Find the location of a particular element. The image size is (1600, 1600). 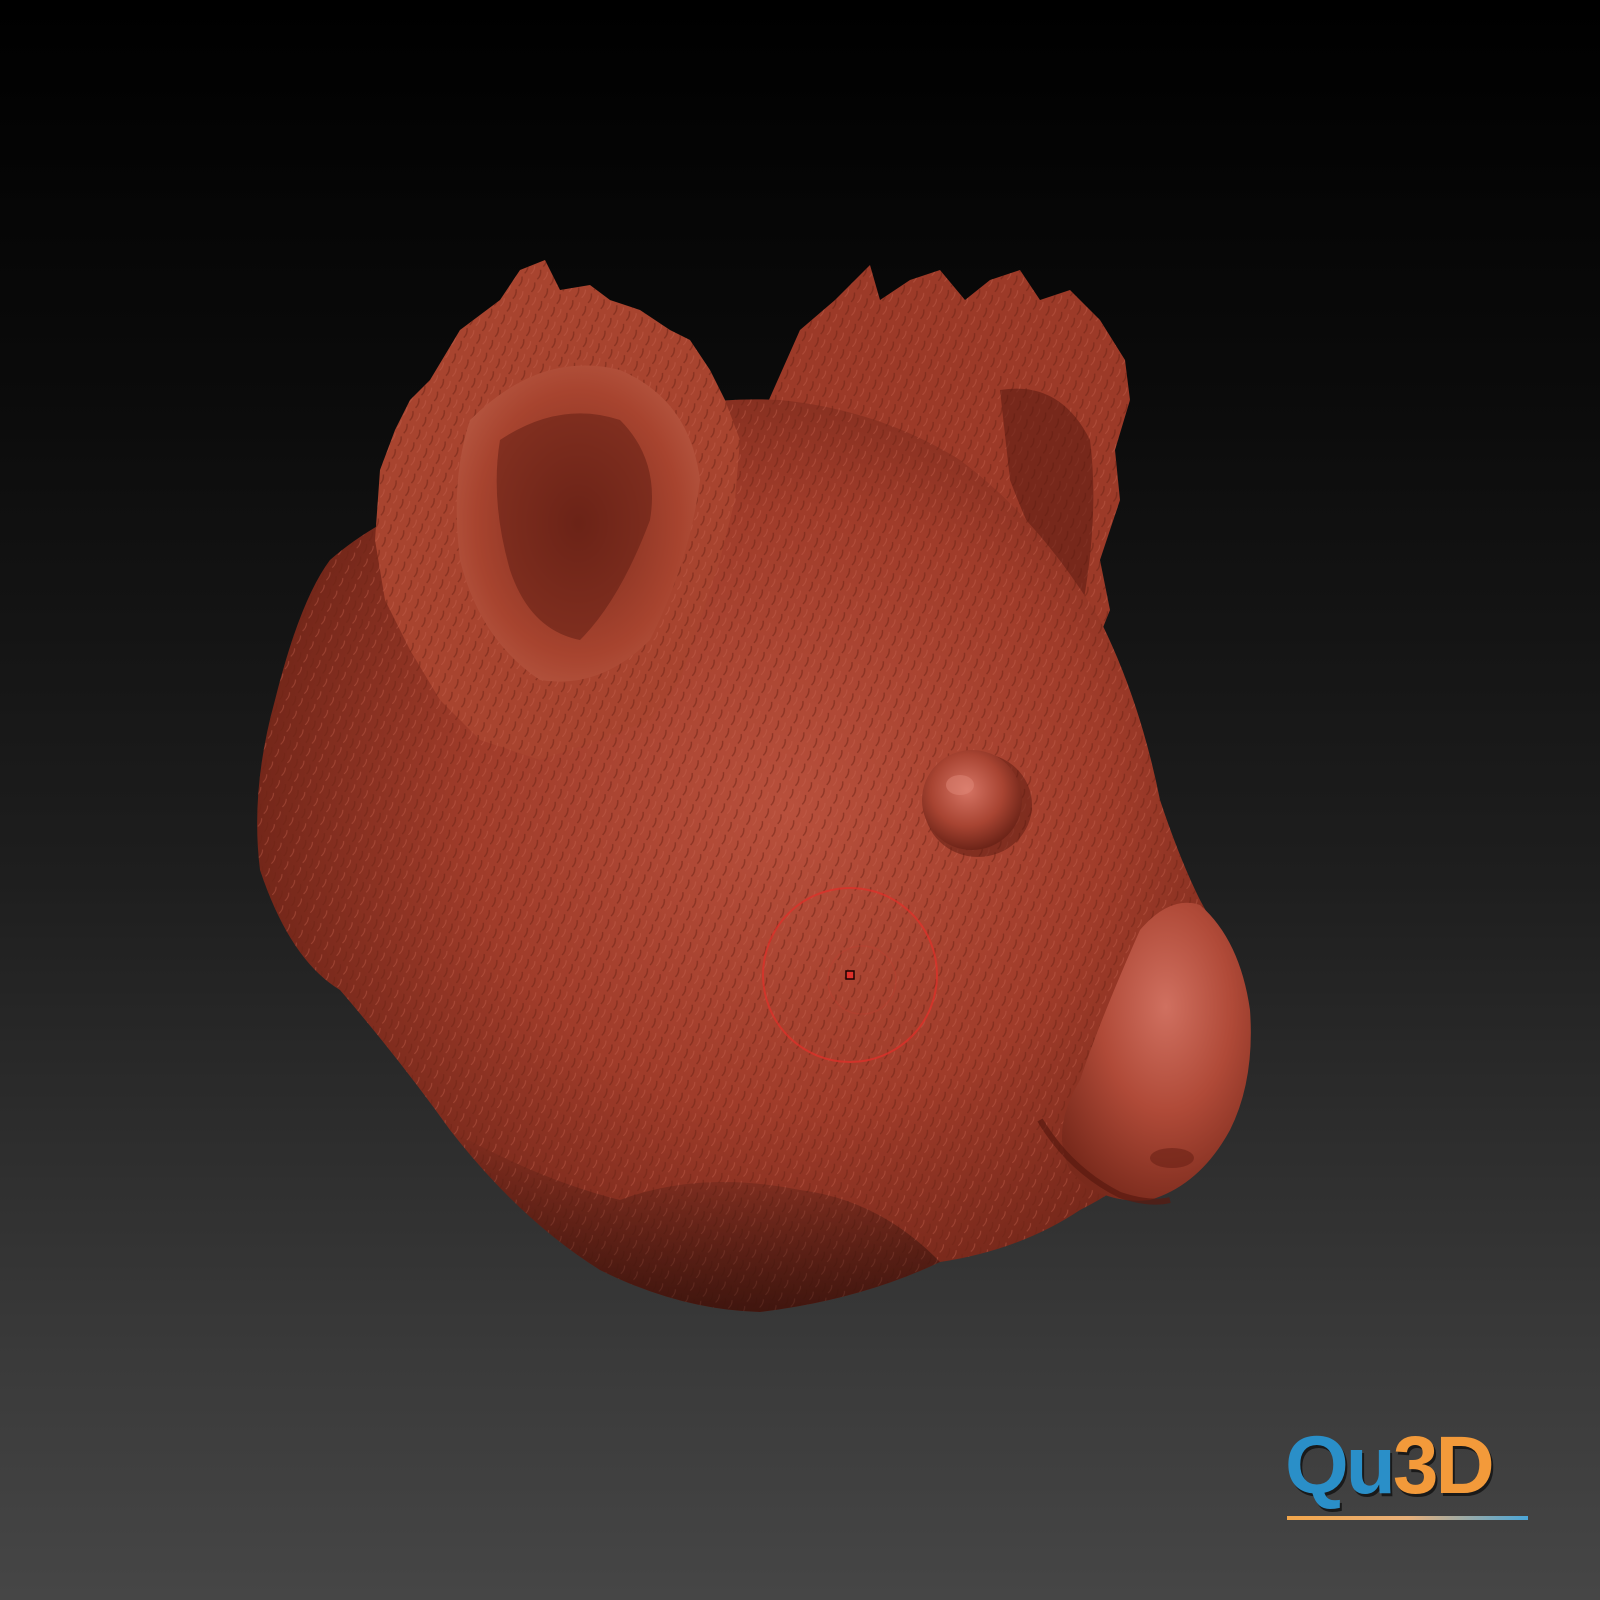

logo-underline is located at coordinates (1407, 1518).